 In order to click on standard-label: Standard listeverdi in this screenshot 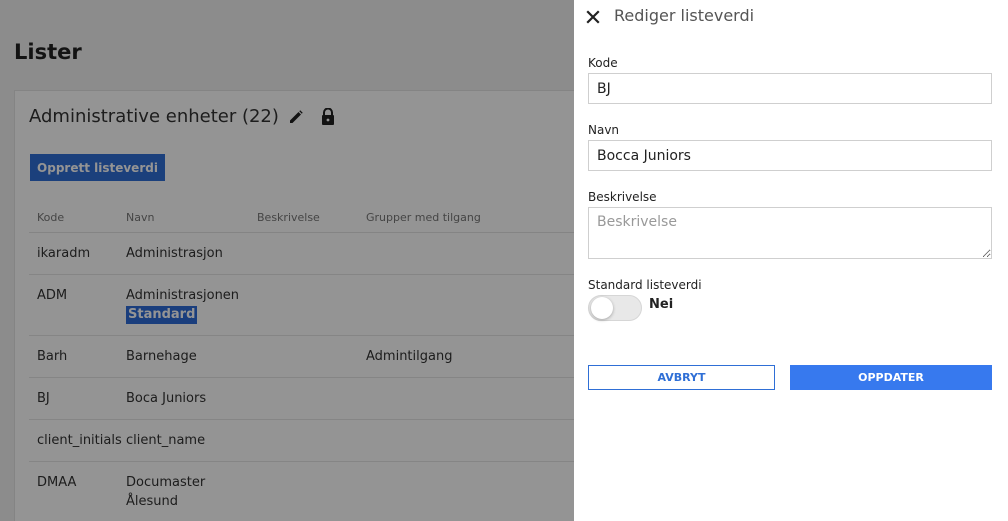, I will do `click(645, 285)`.